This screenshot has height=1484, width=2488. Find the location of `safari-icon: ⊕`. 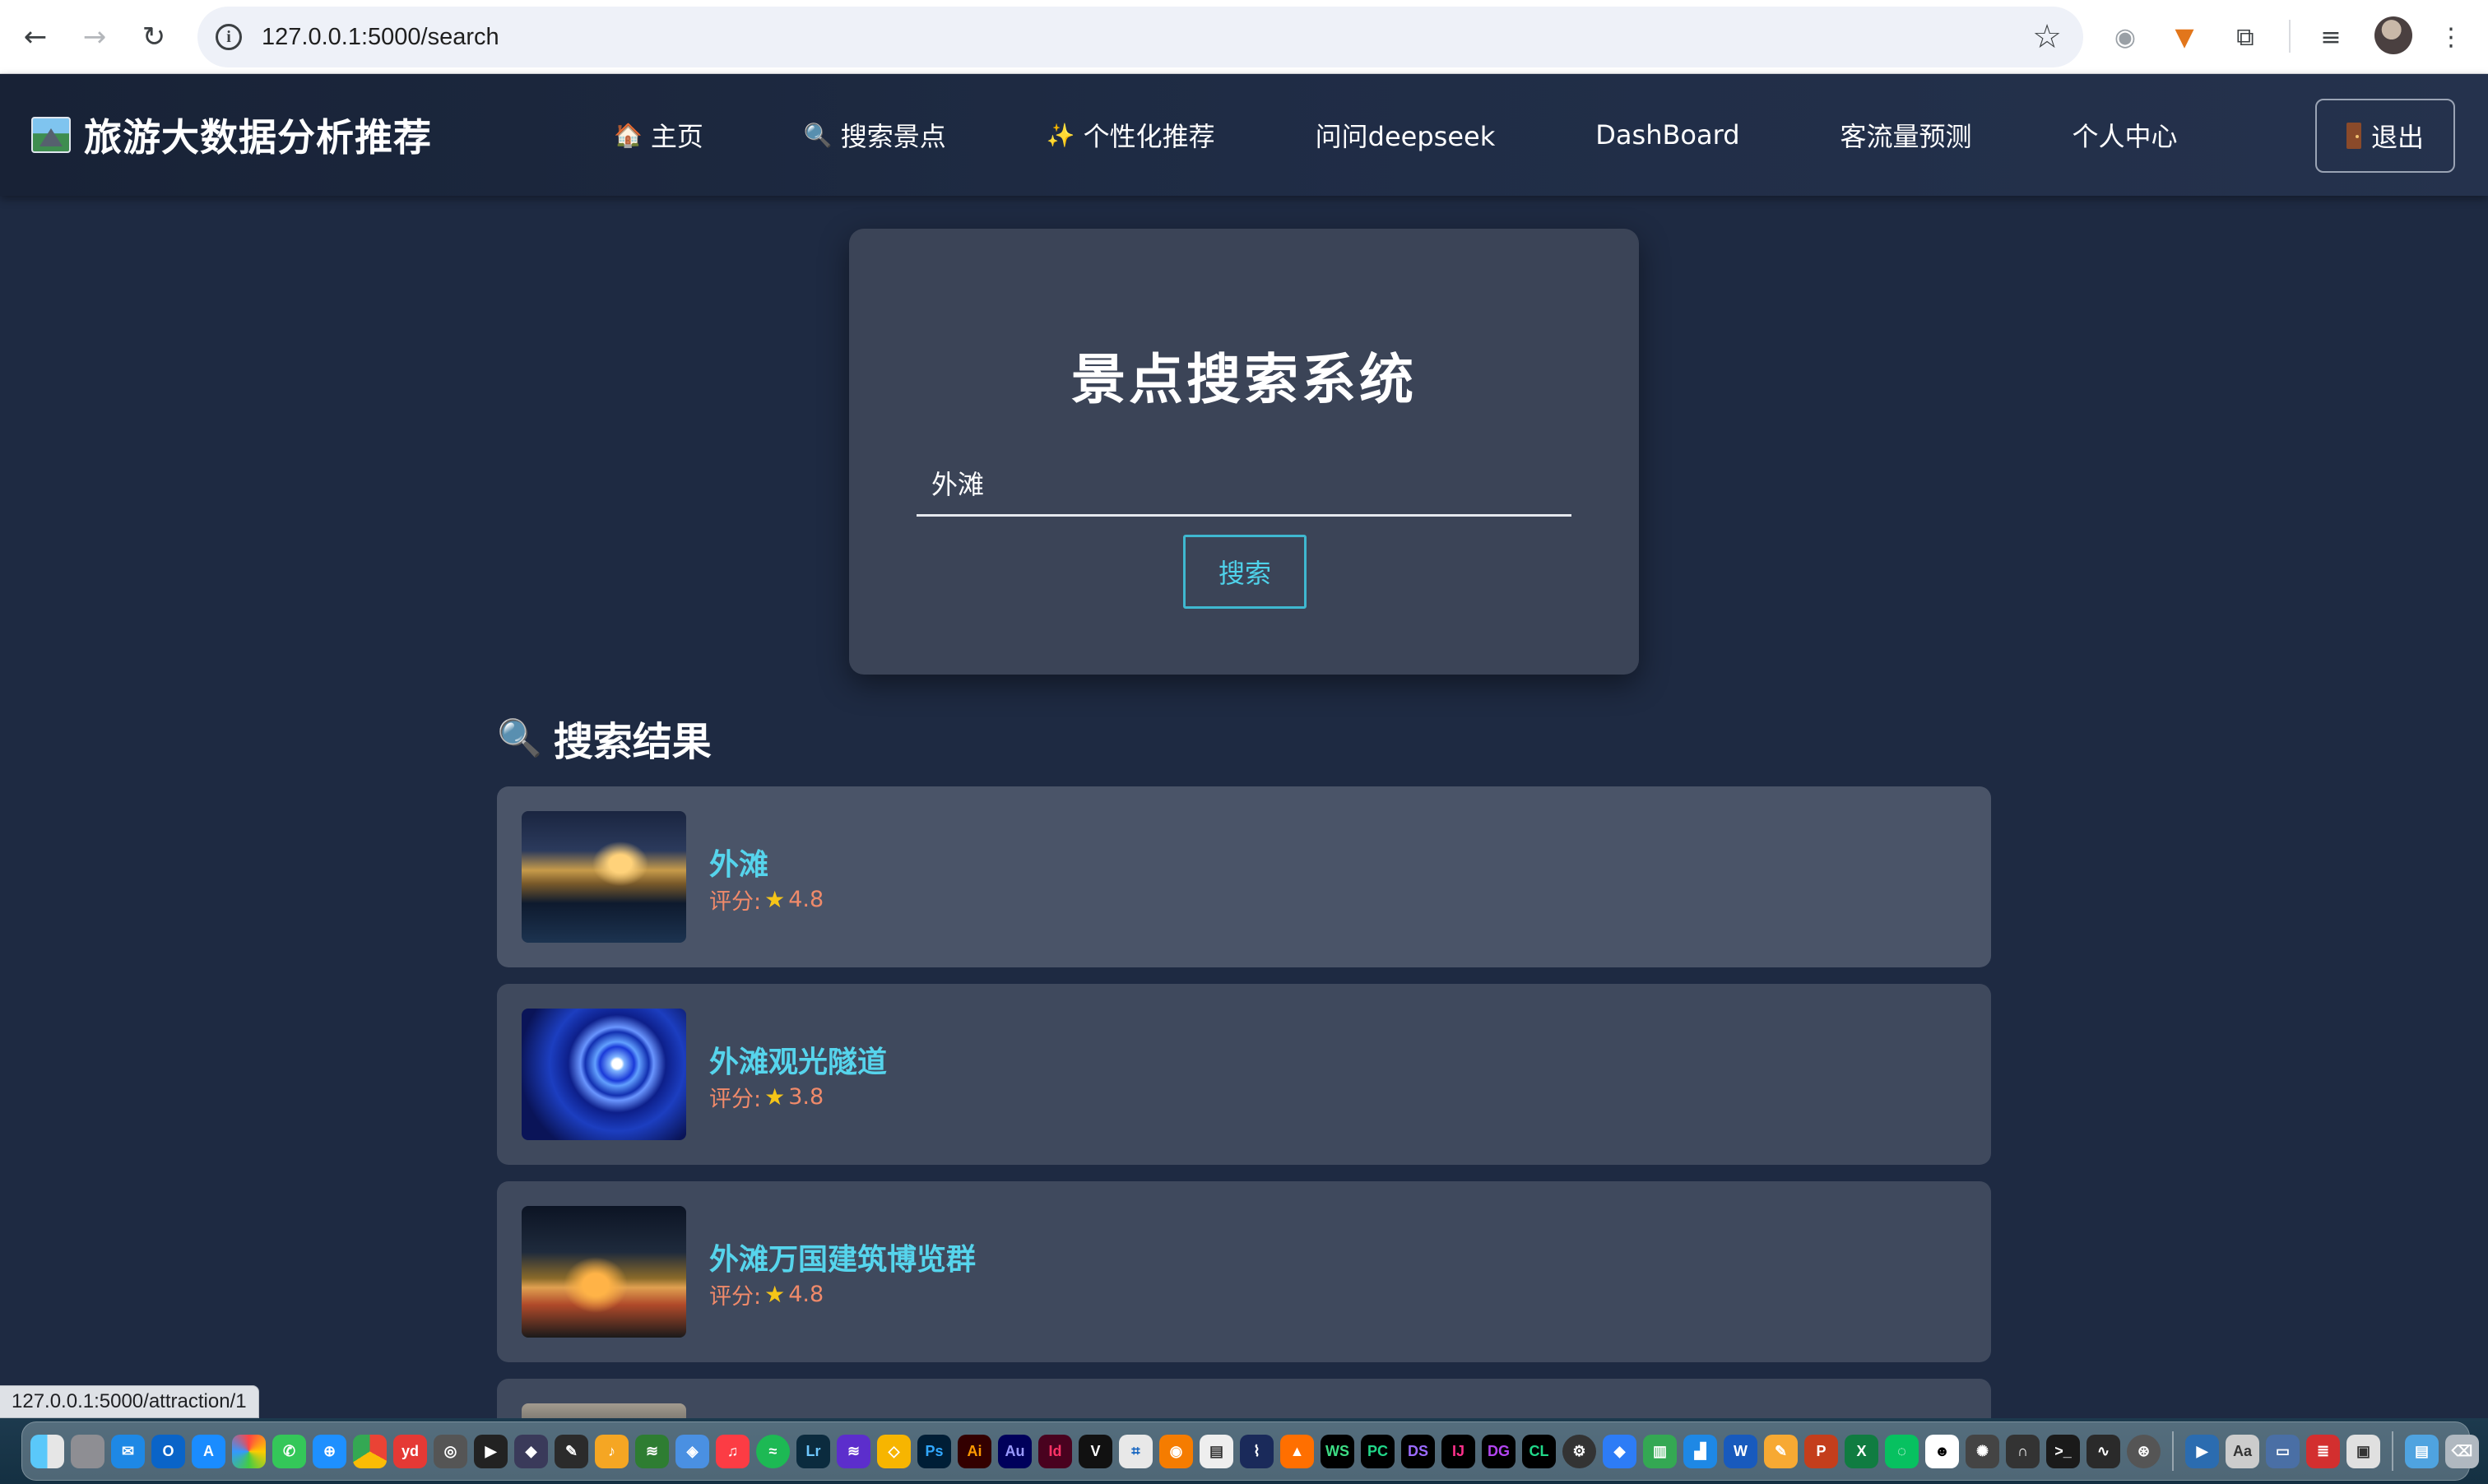

safari-icon: ⊕ is located at coordinates (329, 1451).